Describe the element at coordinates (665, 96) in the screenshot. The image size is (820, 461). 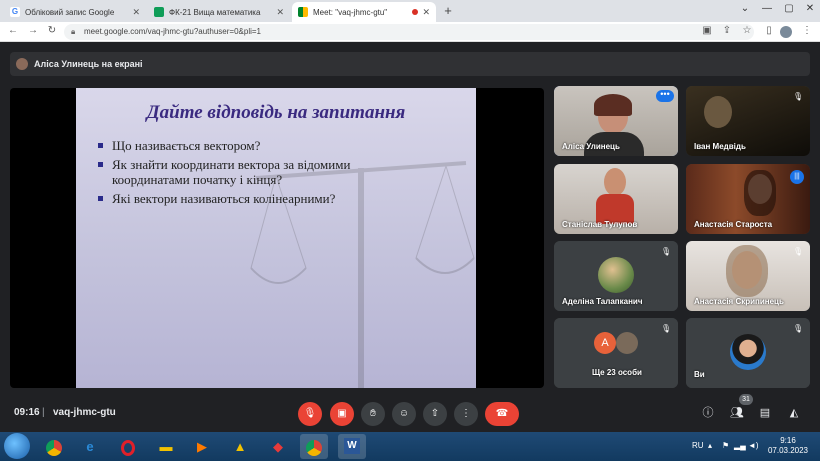
I see `more-options-button: •••` at that location.